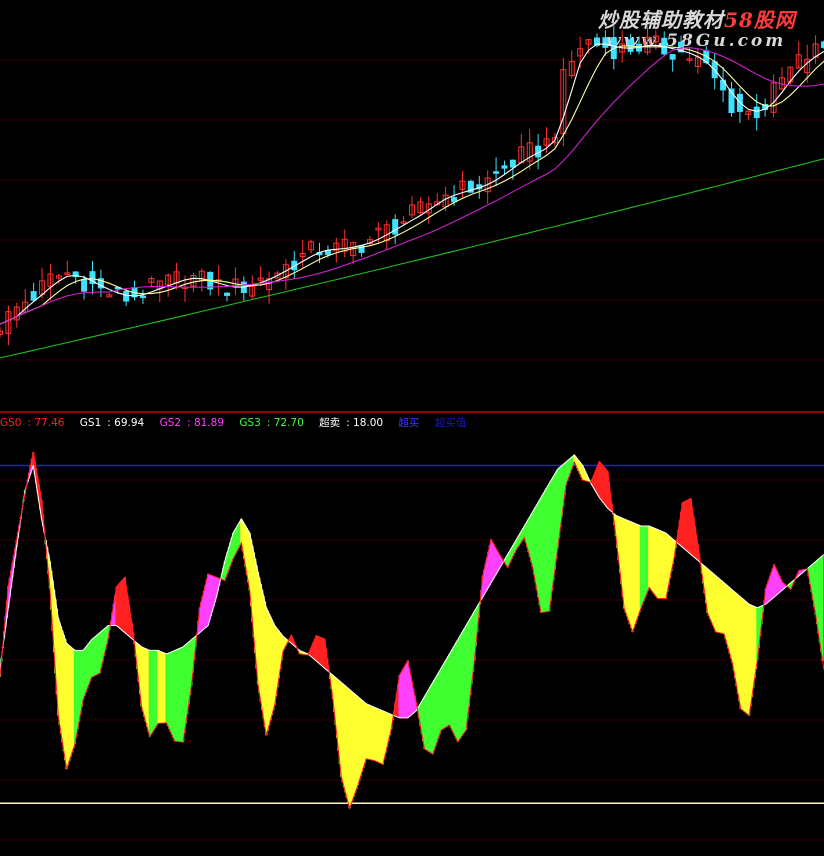 This screenshot has height=856, width=824. What do you see at coordinates (112, 423) in the screenshot?
I see `legend-gs1: GS1: 69.94` at bounding box center [112, 423].